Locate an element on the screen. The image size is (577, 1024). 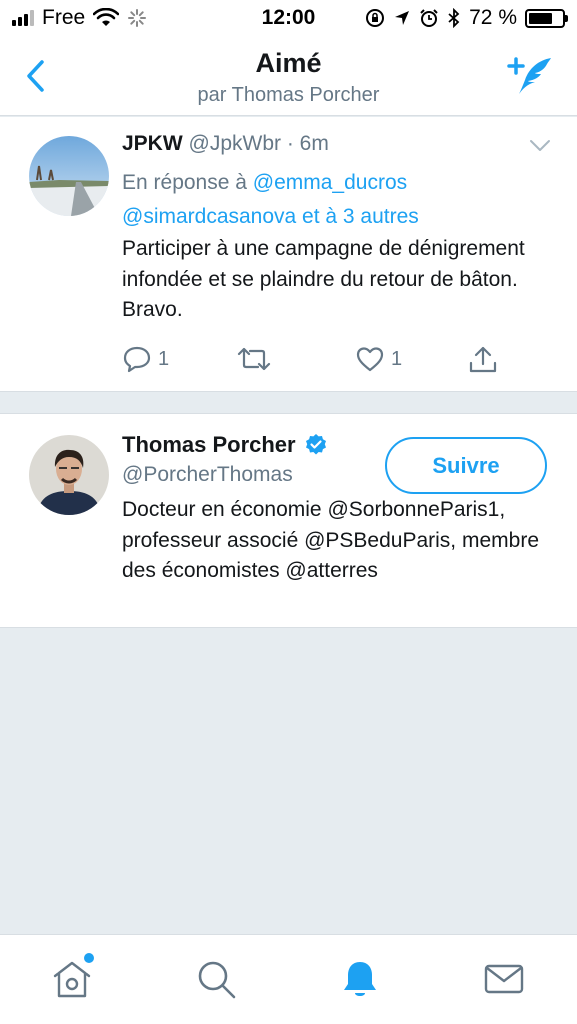
tweet-actions: 1 1 is located at coordinates (322, 362).